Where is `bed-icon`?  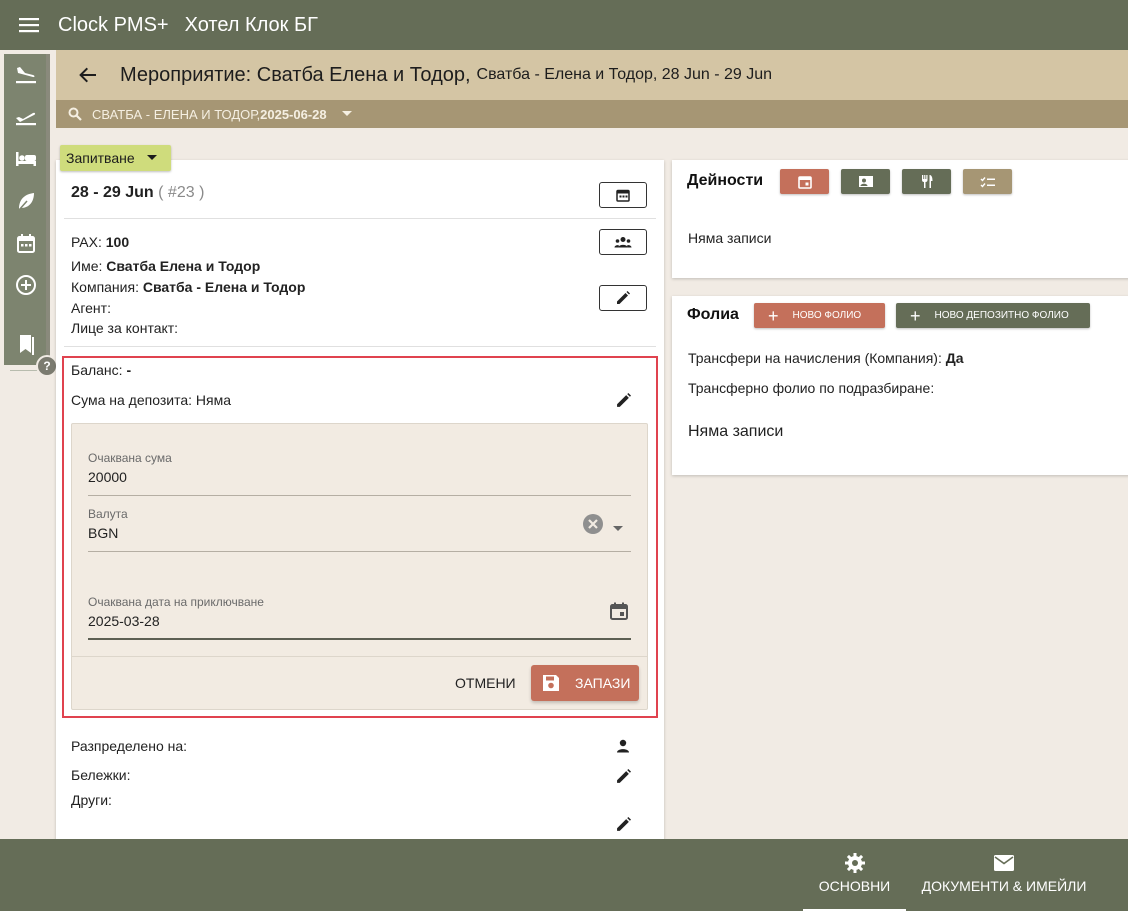 bed-icon is located at coordinates (26, 159).